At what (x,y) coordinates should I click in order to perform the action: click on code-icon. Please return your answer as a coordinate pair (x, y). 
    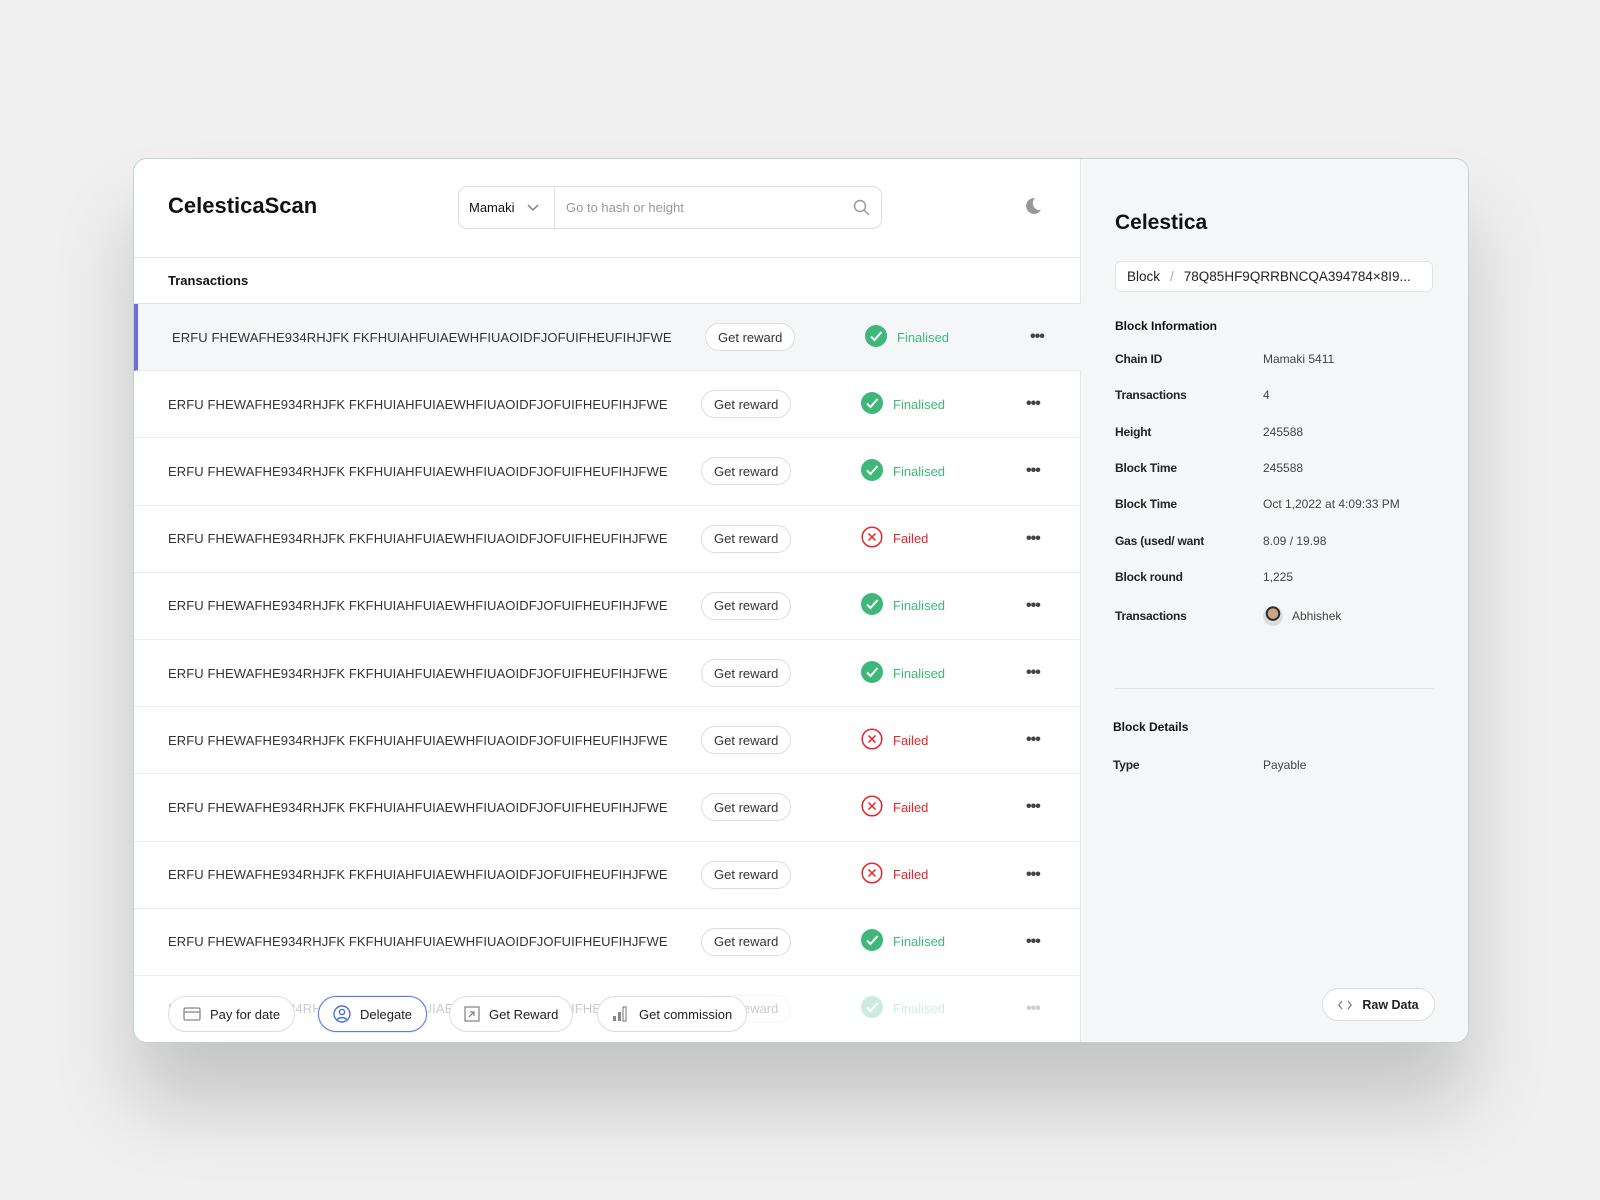
    Looking at the image, I should click on (1345, 1004).